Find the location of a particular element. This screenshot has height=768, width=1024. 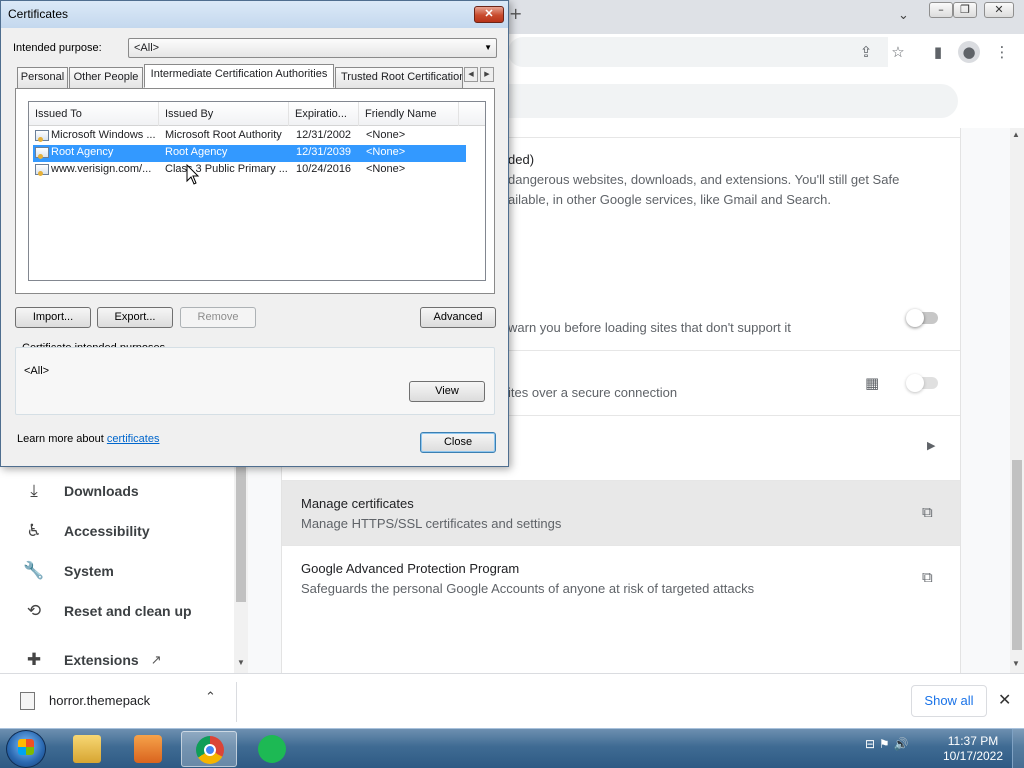

sidebar-item-extensions: ✚ Extensions ↗ is located at coordinates (116, 660).